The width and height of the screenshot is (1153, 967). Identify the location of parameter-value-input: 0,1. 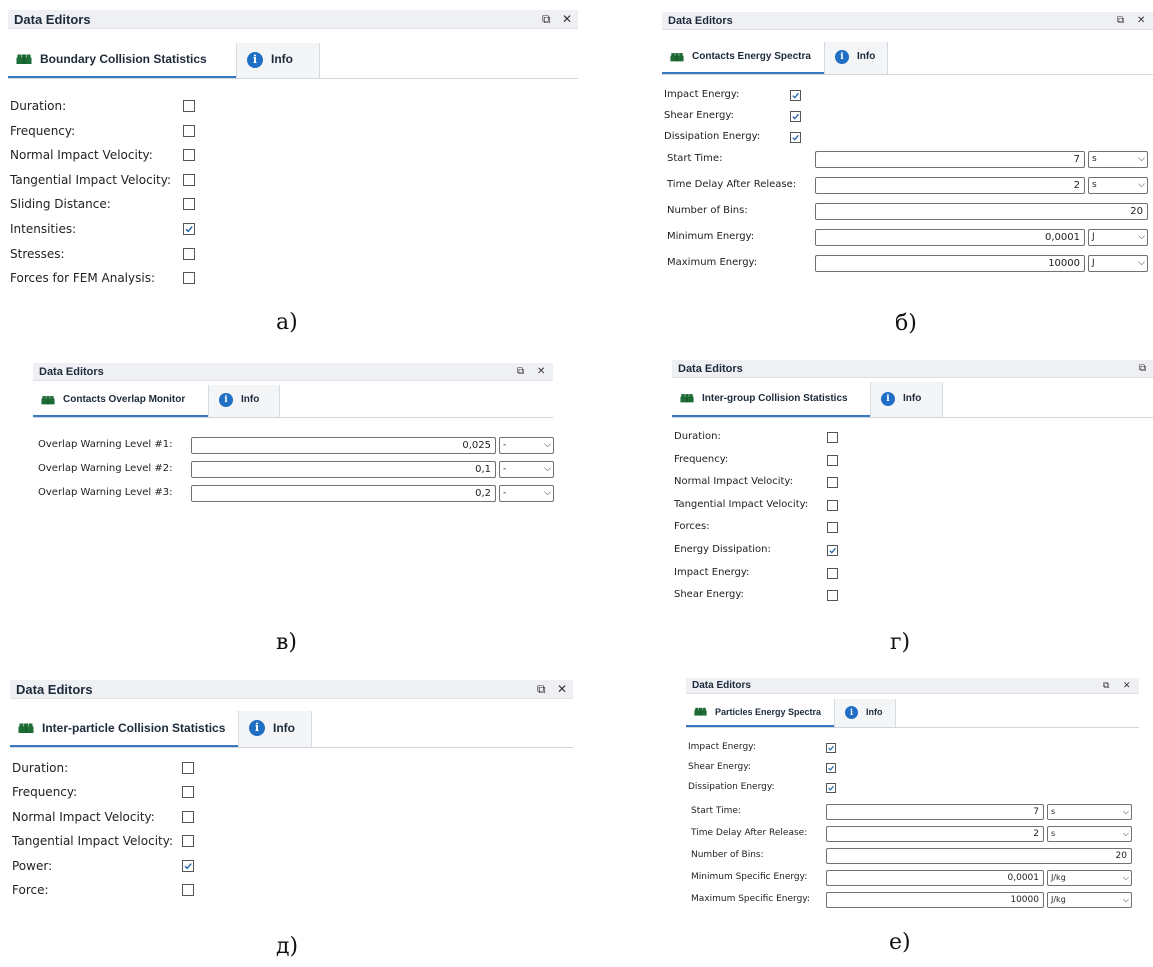
(343, 469).